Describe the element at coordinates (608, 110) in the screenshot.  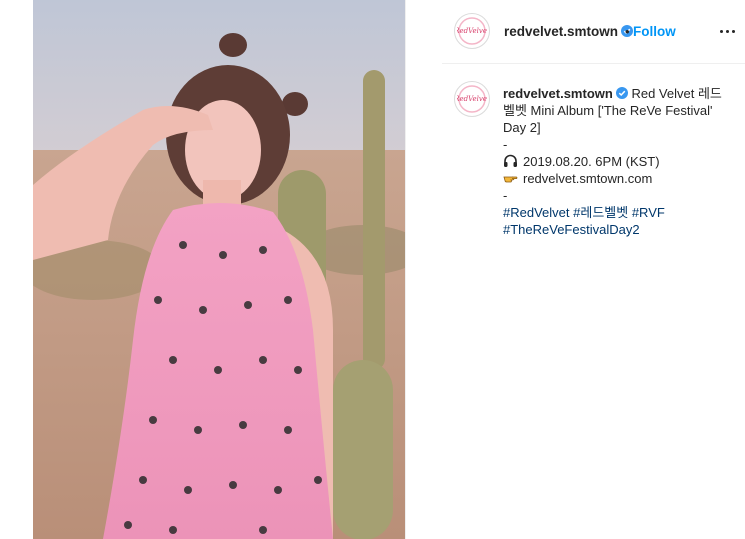
I see `caption-line-2: 벨벳 Mini Album ['The ReVe Festival'` at that location.